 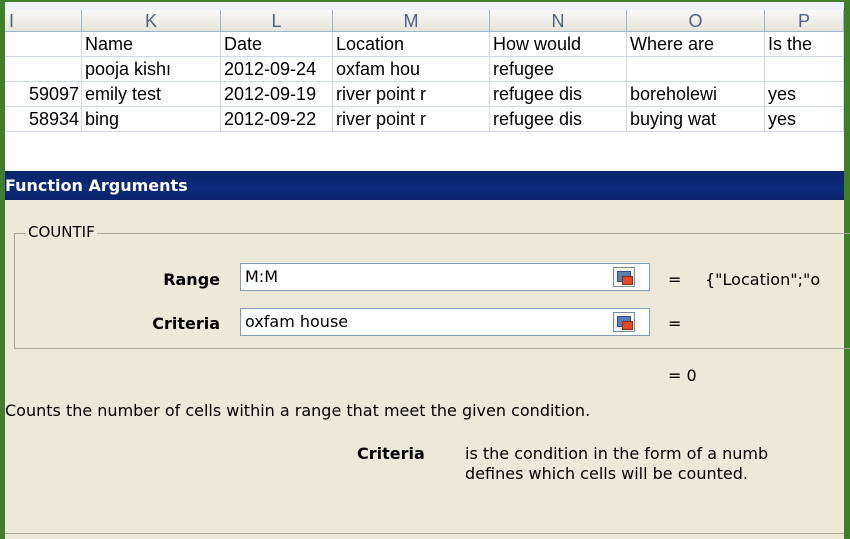 What do you see at coordinates (804, 44) in the screenshot?
I see `cell-p-1: Is the` at bounding box center [804, 44].